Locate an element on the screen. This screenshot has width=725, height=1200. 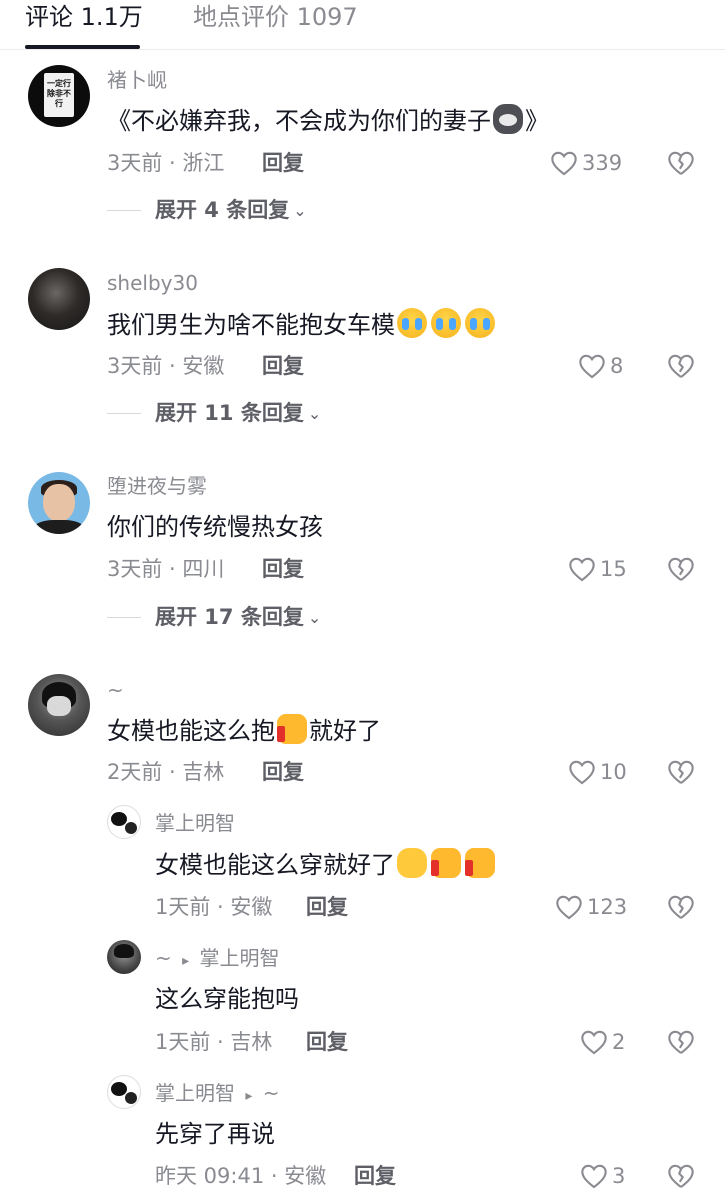
comment-text-part: 》 is located at coordinates (537, 121).